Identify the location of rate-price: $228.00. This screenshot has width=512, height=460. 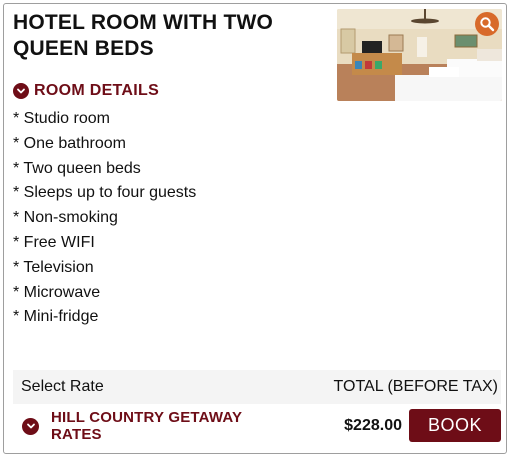
(373, 425).